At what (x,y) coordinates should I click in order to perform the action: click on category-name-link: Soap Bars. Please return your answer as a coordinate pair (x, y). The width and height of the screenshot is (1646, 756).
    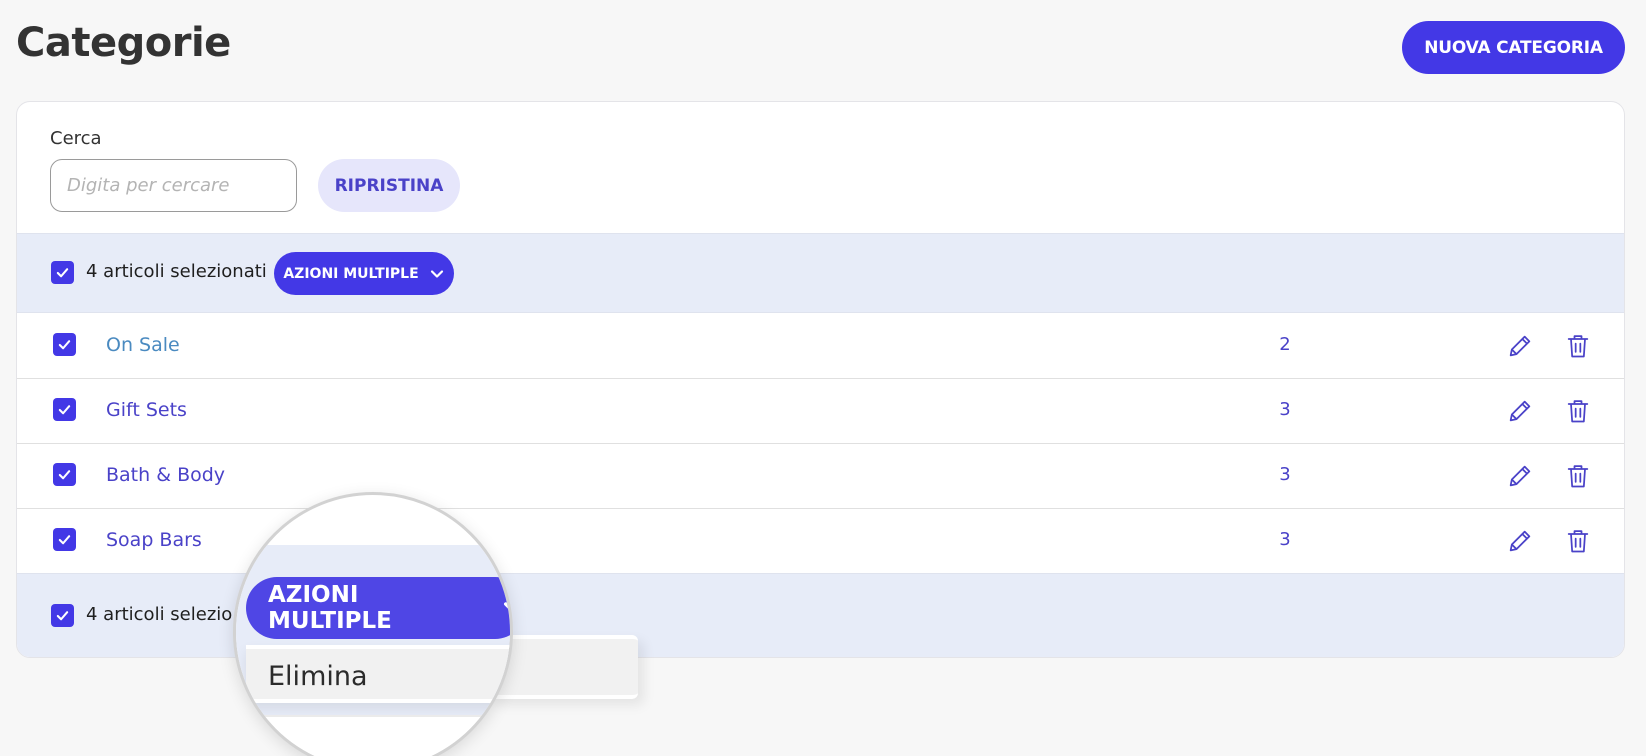
    Looking at the image, I should click on (154, 540).